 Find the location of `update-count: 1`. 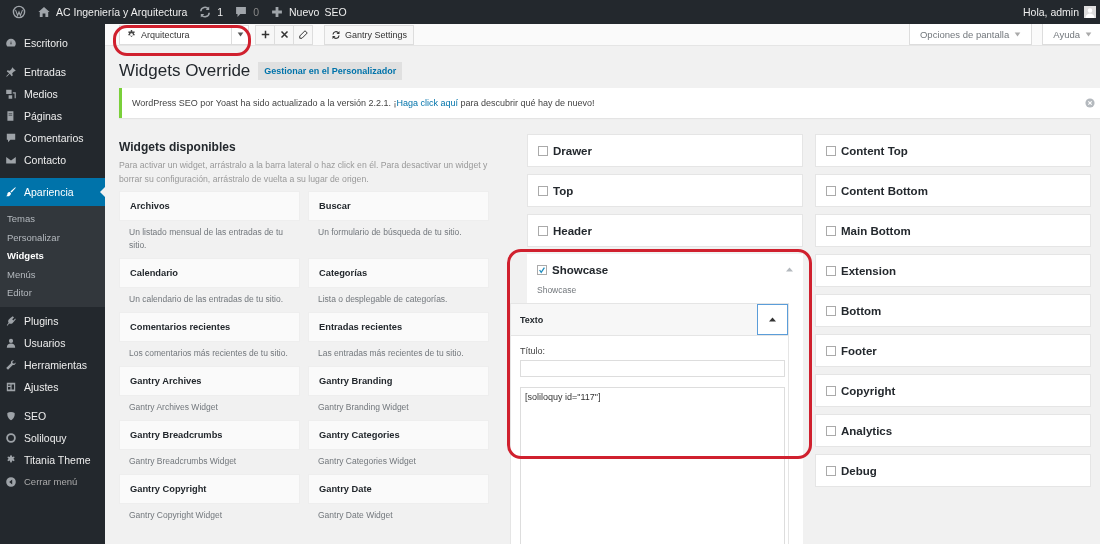

update-count: 1 is located at coordinates (220, 12).